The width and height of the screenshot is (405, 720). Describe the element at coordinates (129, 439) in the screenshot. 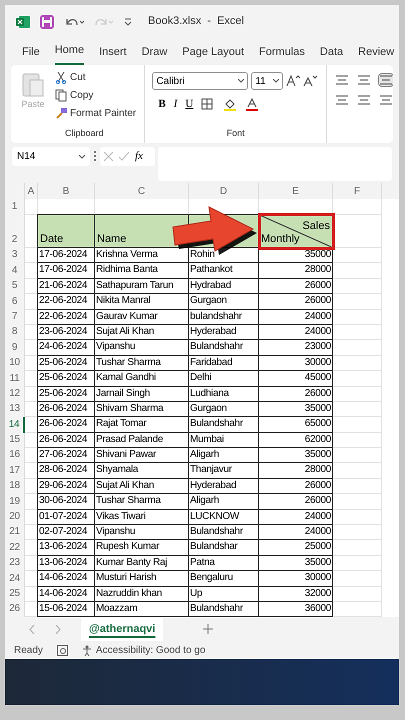

I see `table-cell: Prasad Palande` at that location.